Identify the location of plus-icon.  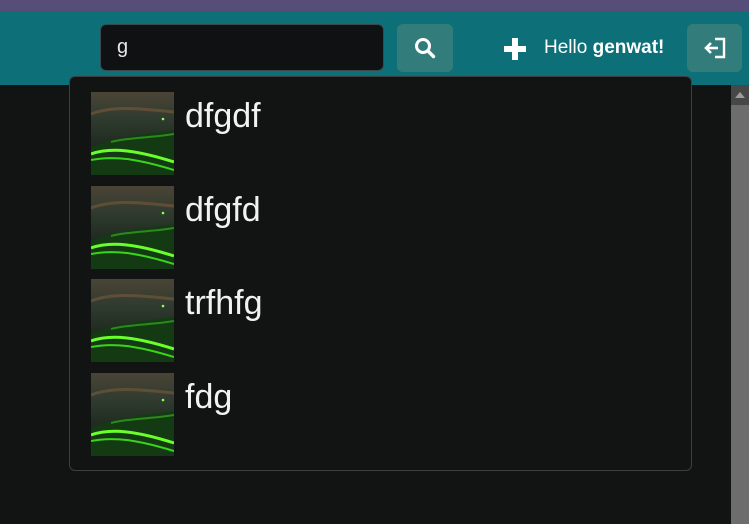
(515, 49).